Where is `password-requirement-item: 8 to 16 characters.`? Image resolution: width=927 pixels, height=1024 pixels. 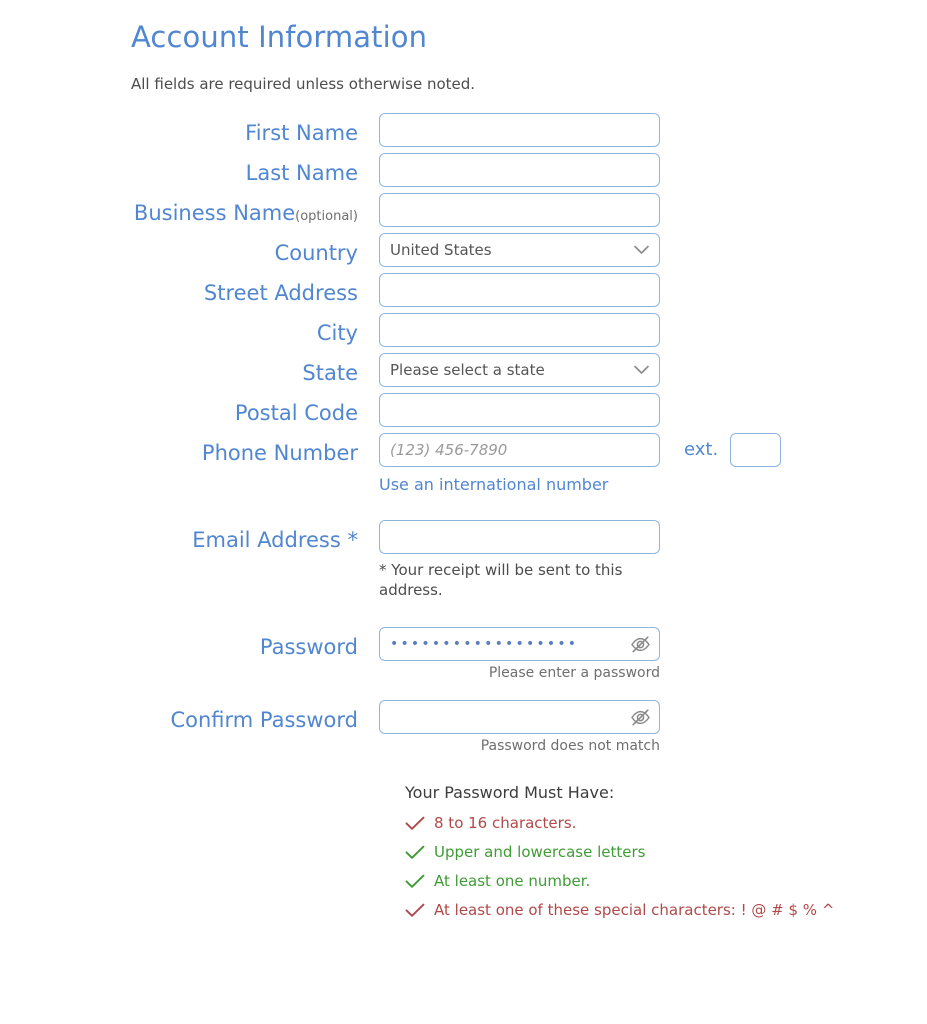
password-requirement-item: 8 to 16 characters. is located at coordinates (666, 823).